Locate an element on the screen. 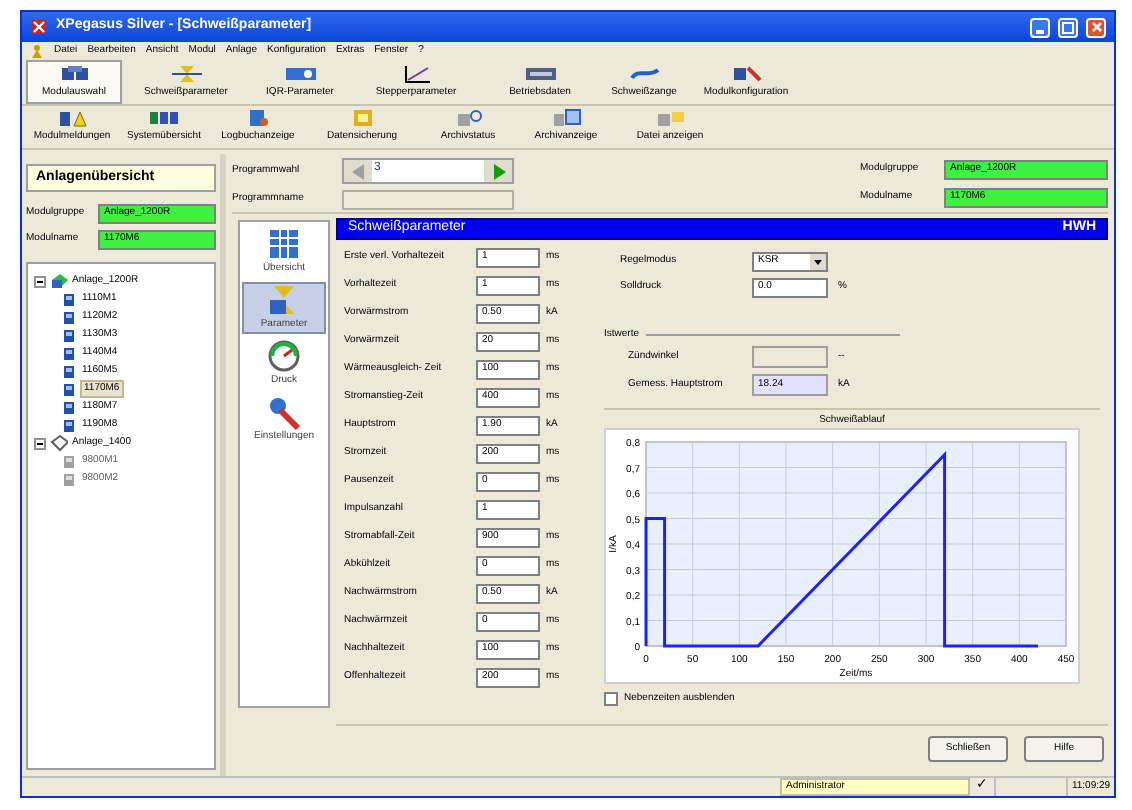 Image resolution: width=1132 pixels, height=810 pixels. maximize-icon is located at coordinates (1068, 27).